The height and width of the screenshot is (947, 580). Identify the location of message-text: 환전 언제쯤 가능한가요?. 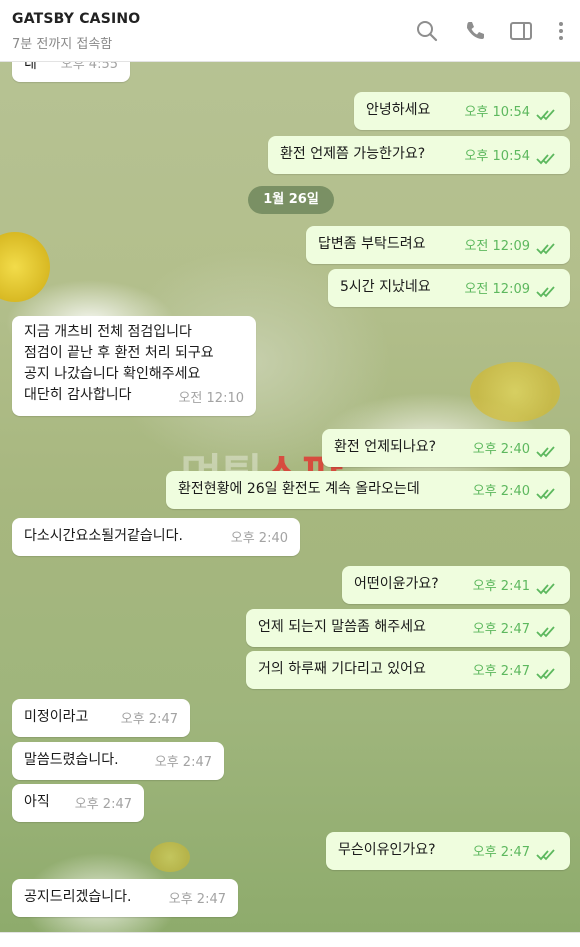
(353, 154).